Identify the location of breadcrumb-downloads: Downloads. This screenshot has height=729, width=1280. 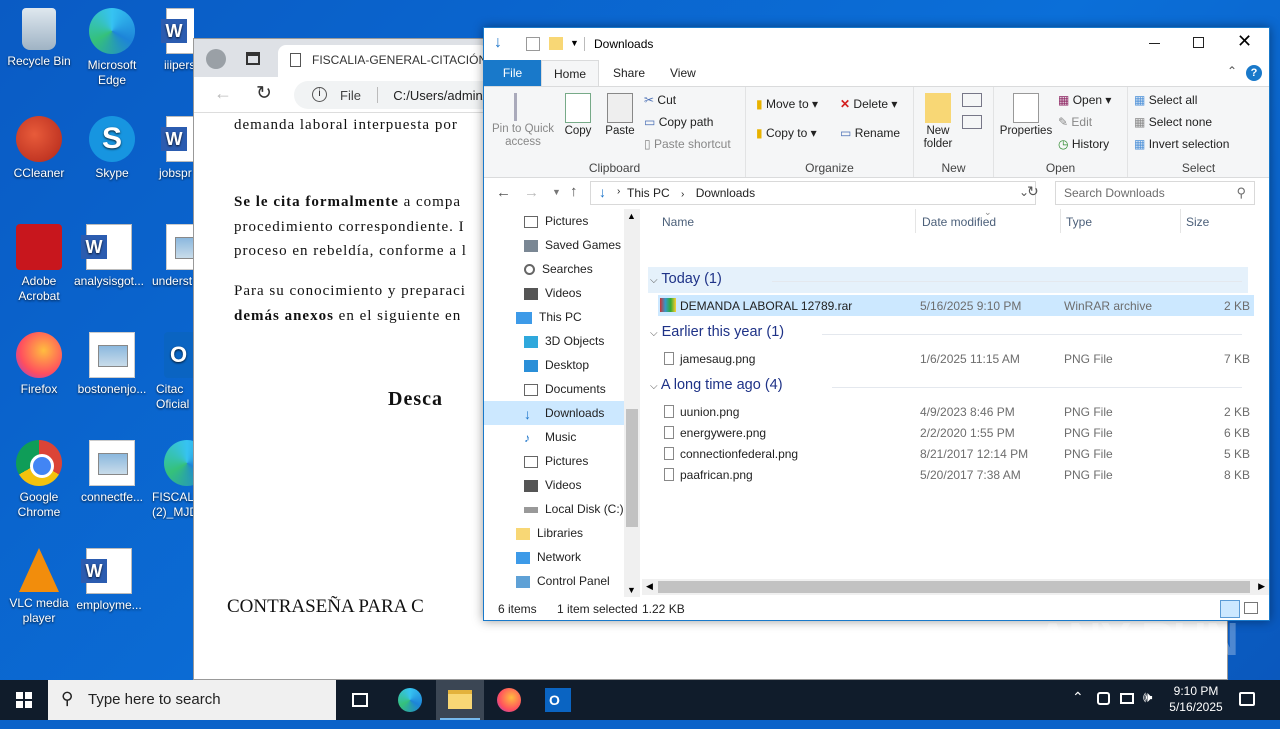
(725, 193).